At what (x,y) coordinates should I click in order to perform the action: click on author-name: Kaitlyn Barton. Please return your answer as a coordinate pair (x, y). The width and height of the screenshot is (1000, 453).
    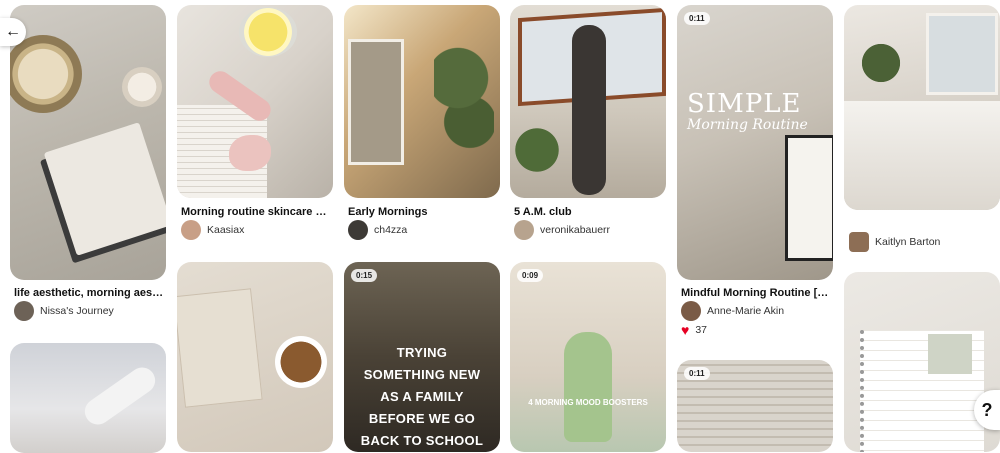
    Looking at the image, I should click on (908, 242).